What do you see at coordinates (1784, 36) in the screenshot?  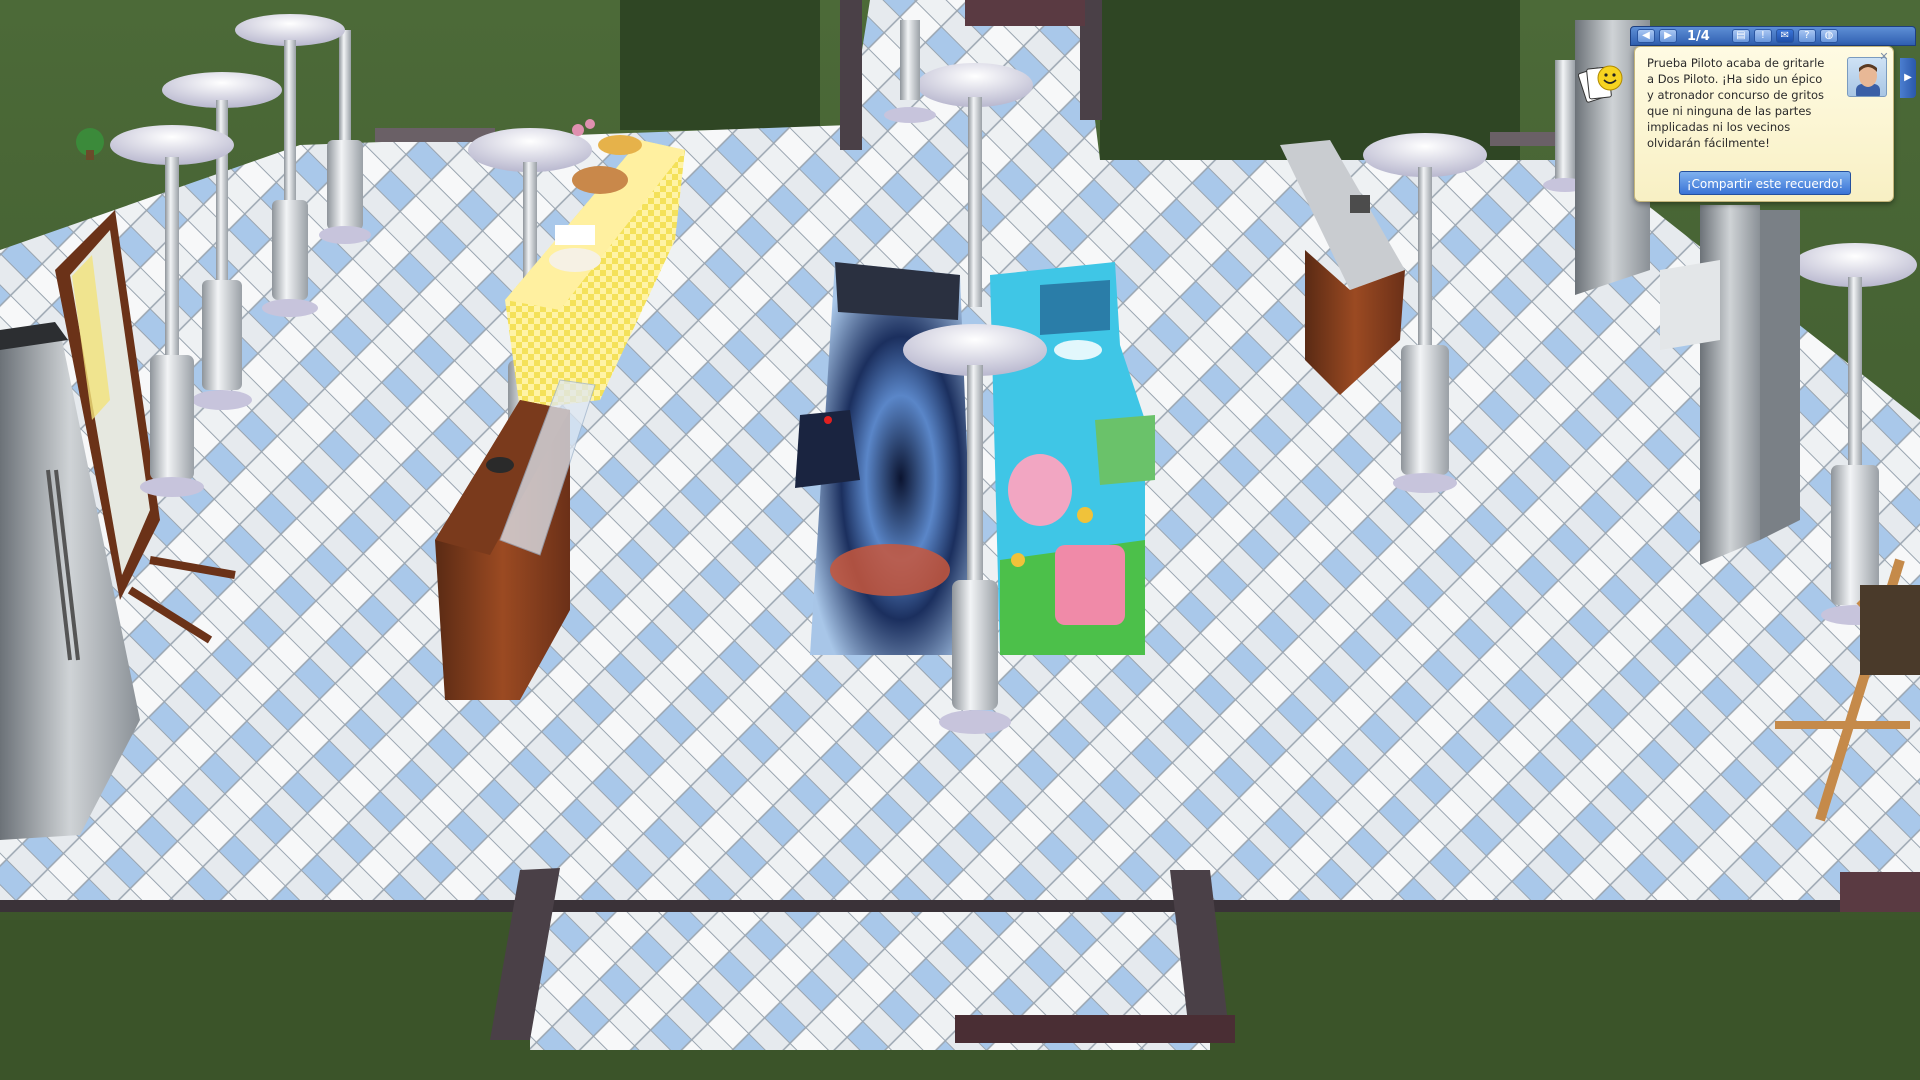 I see `chat-icon: ✉` at bounding box center [1784, 36].